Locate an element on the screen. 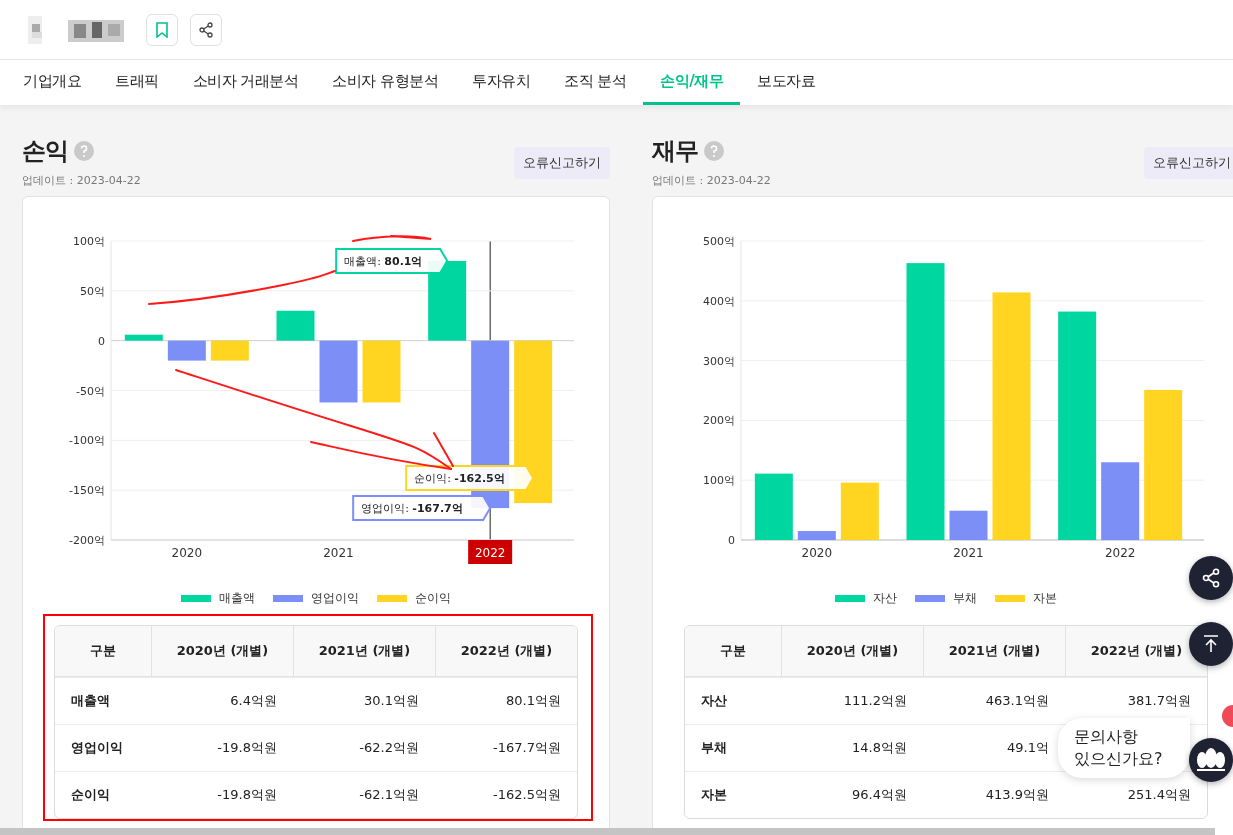  row-header: 자본 is located at coordinates (733, 794).